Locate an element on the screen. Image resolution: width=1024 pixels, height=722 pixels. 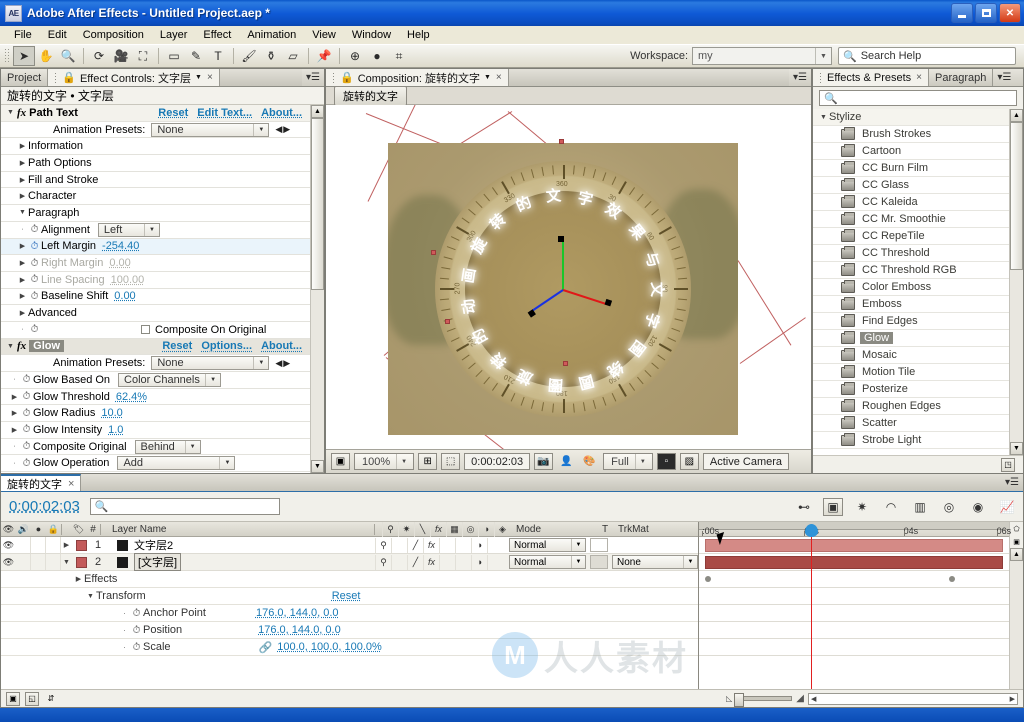
reset-link: Reset is located at coordinates (177, 346).